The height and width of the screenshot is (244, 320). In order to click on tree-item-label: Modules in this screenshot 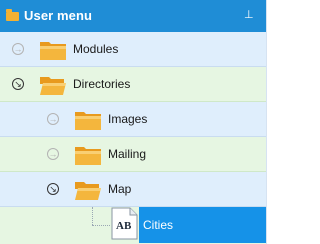, I will do `click(96, 49)`.